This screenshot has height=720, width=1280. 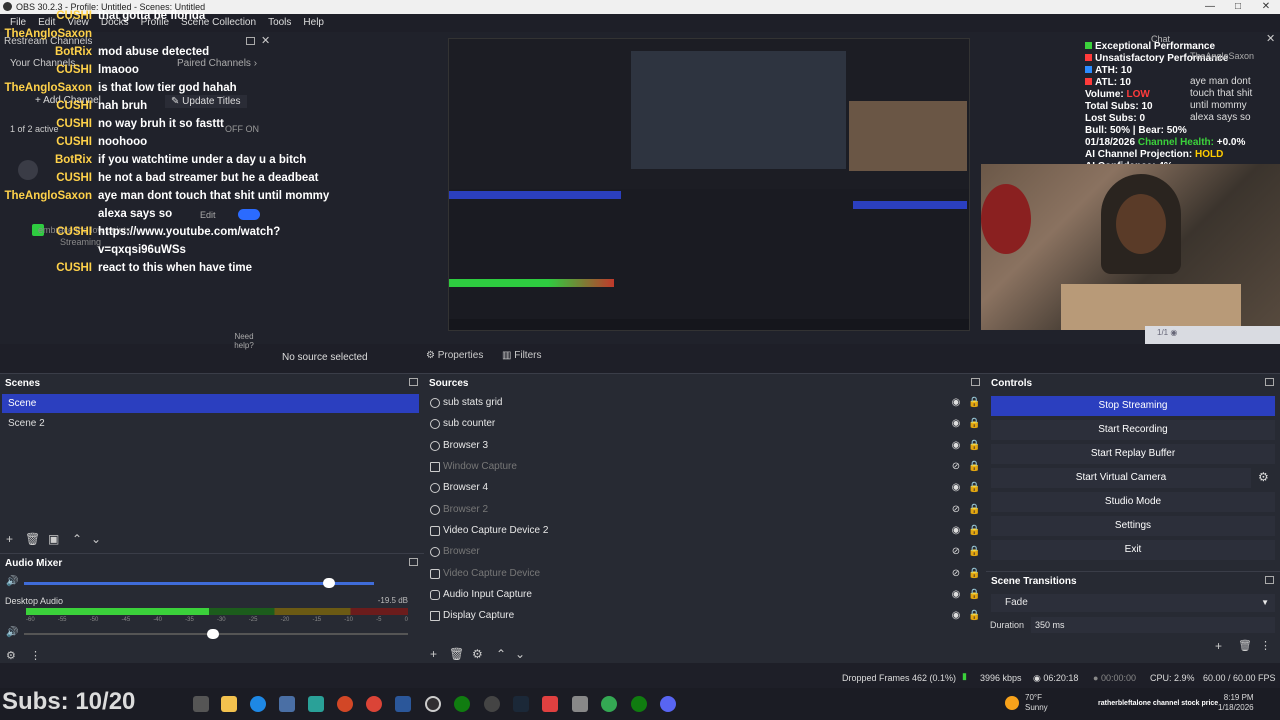 What do you see at coordinates (328, 583) in the screenshot?
I see `master-volume-knob` at bounding box center [328, 583].